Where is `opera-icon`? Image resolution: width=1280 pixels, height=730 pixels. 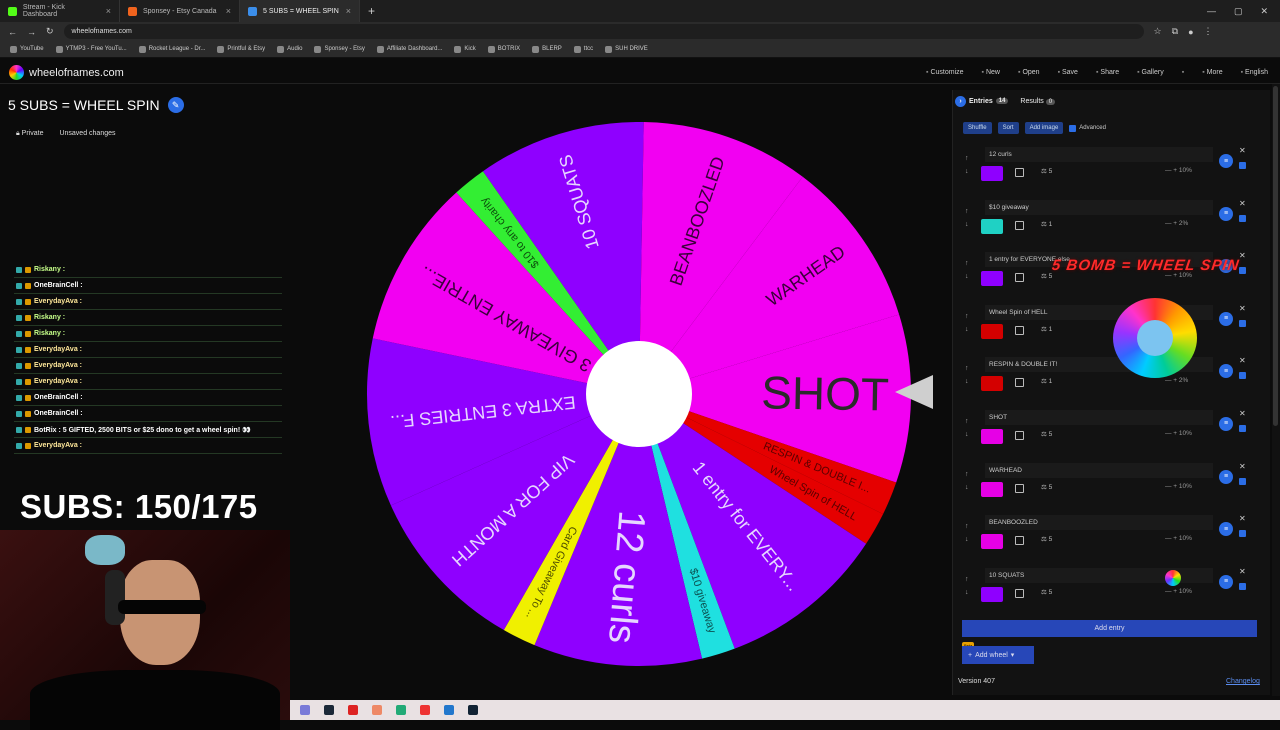 opera-icon is located at coordinates (353, 710).